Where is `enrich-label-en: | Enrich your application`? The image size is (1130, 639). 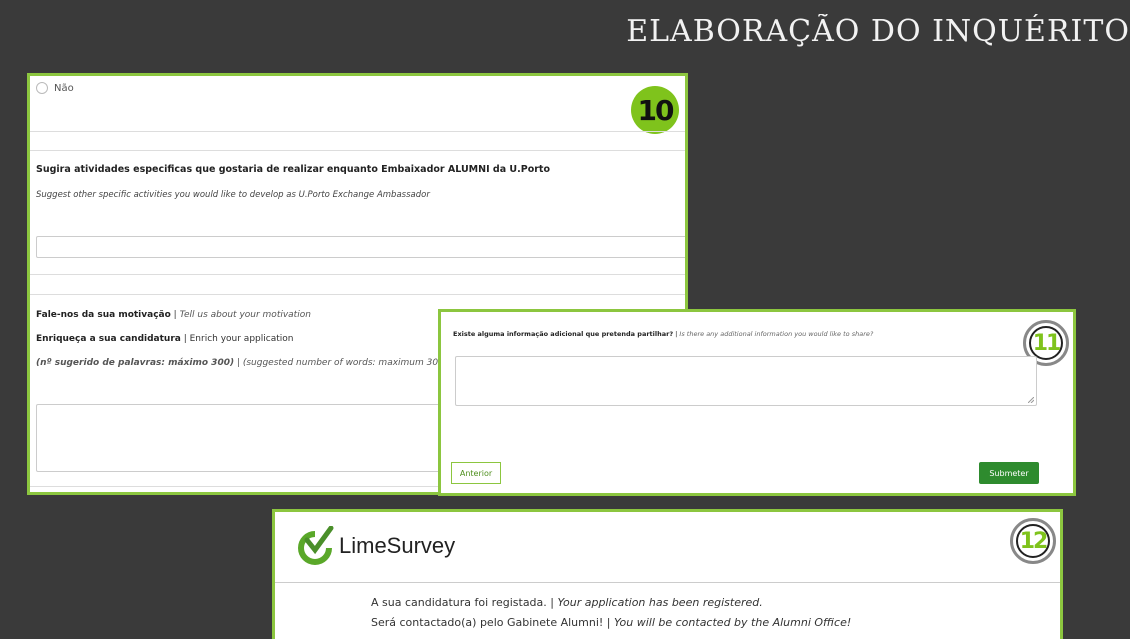 enrich-label-en: | Enrich your application is located at coordinates (237, 339).